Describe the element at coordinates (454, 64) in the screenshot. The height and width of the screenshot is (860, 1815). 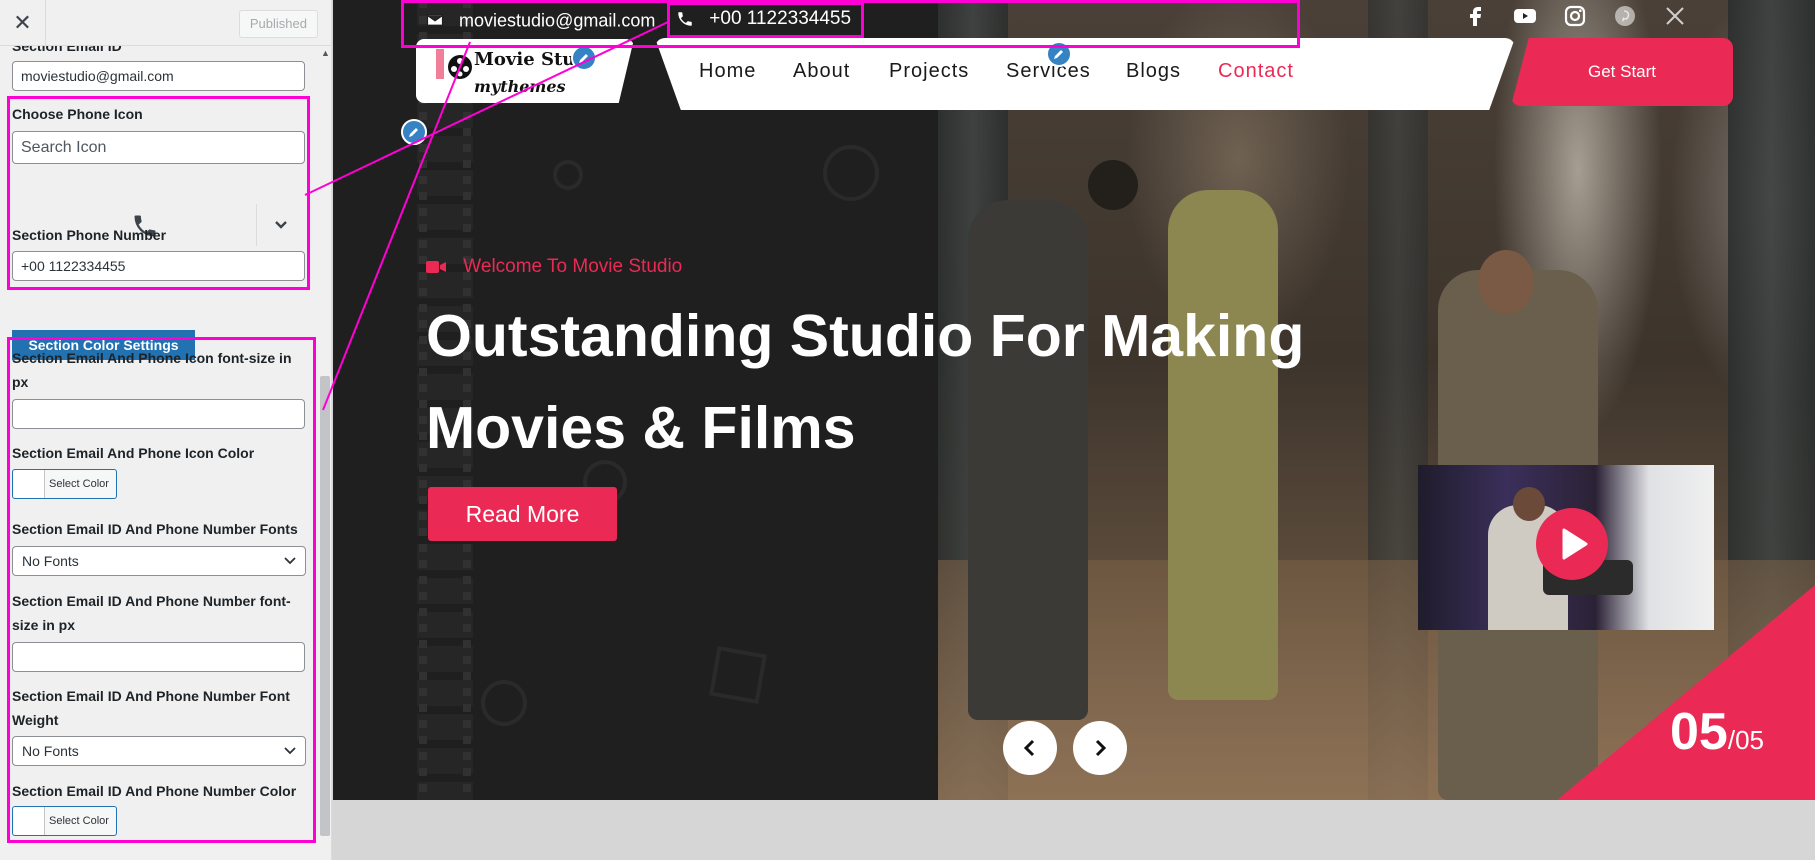
I see `film-reel-icon` at that location.